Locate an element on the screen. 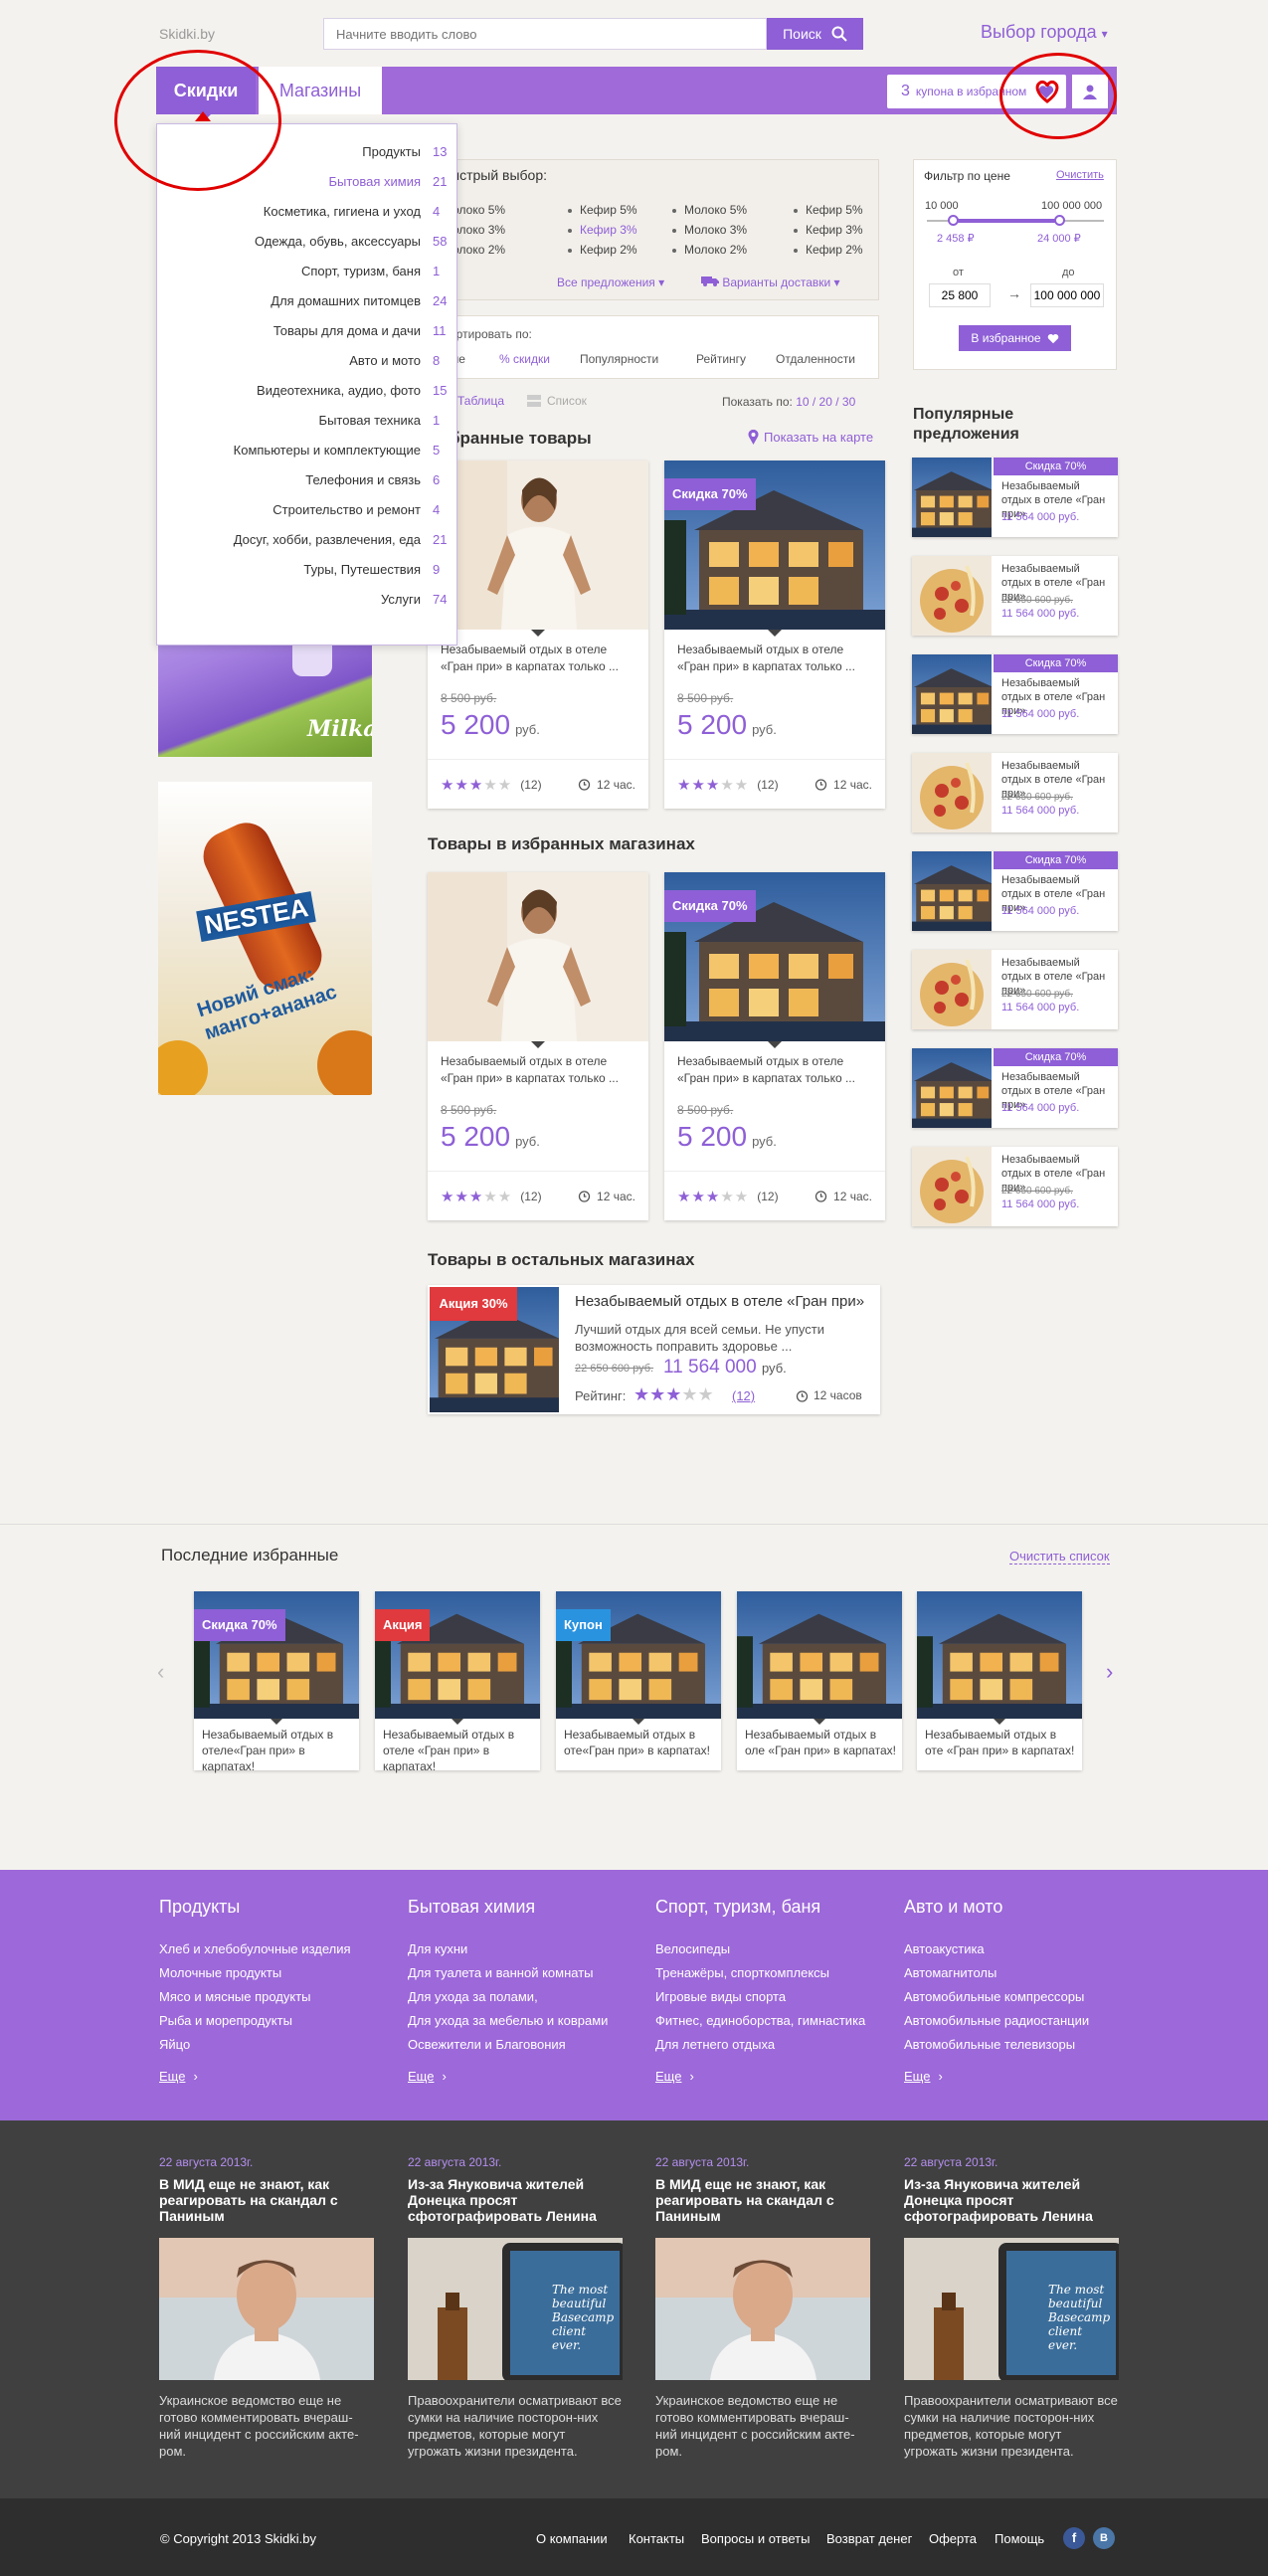 The image size is (1268, 2576). price-filter-clear: Очистить is located at coordinates (1080, 175).